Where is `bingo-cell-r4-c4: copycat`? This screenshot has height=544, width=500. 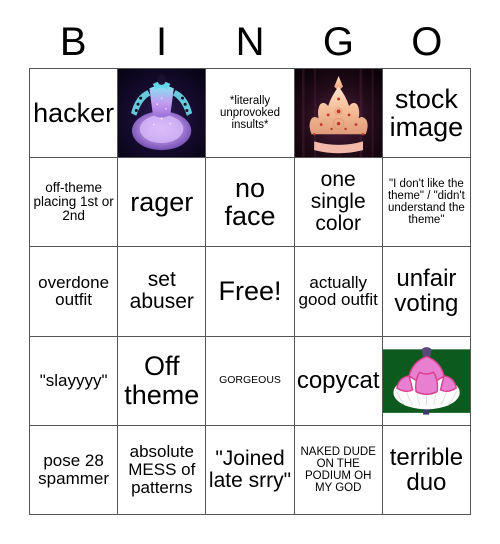 bingo-cell-r4-c4: copycat is located at coordinates (338, 381).